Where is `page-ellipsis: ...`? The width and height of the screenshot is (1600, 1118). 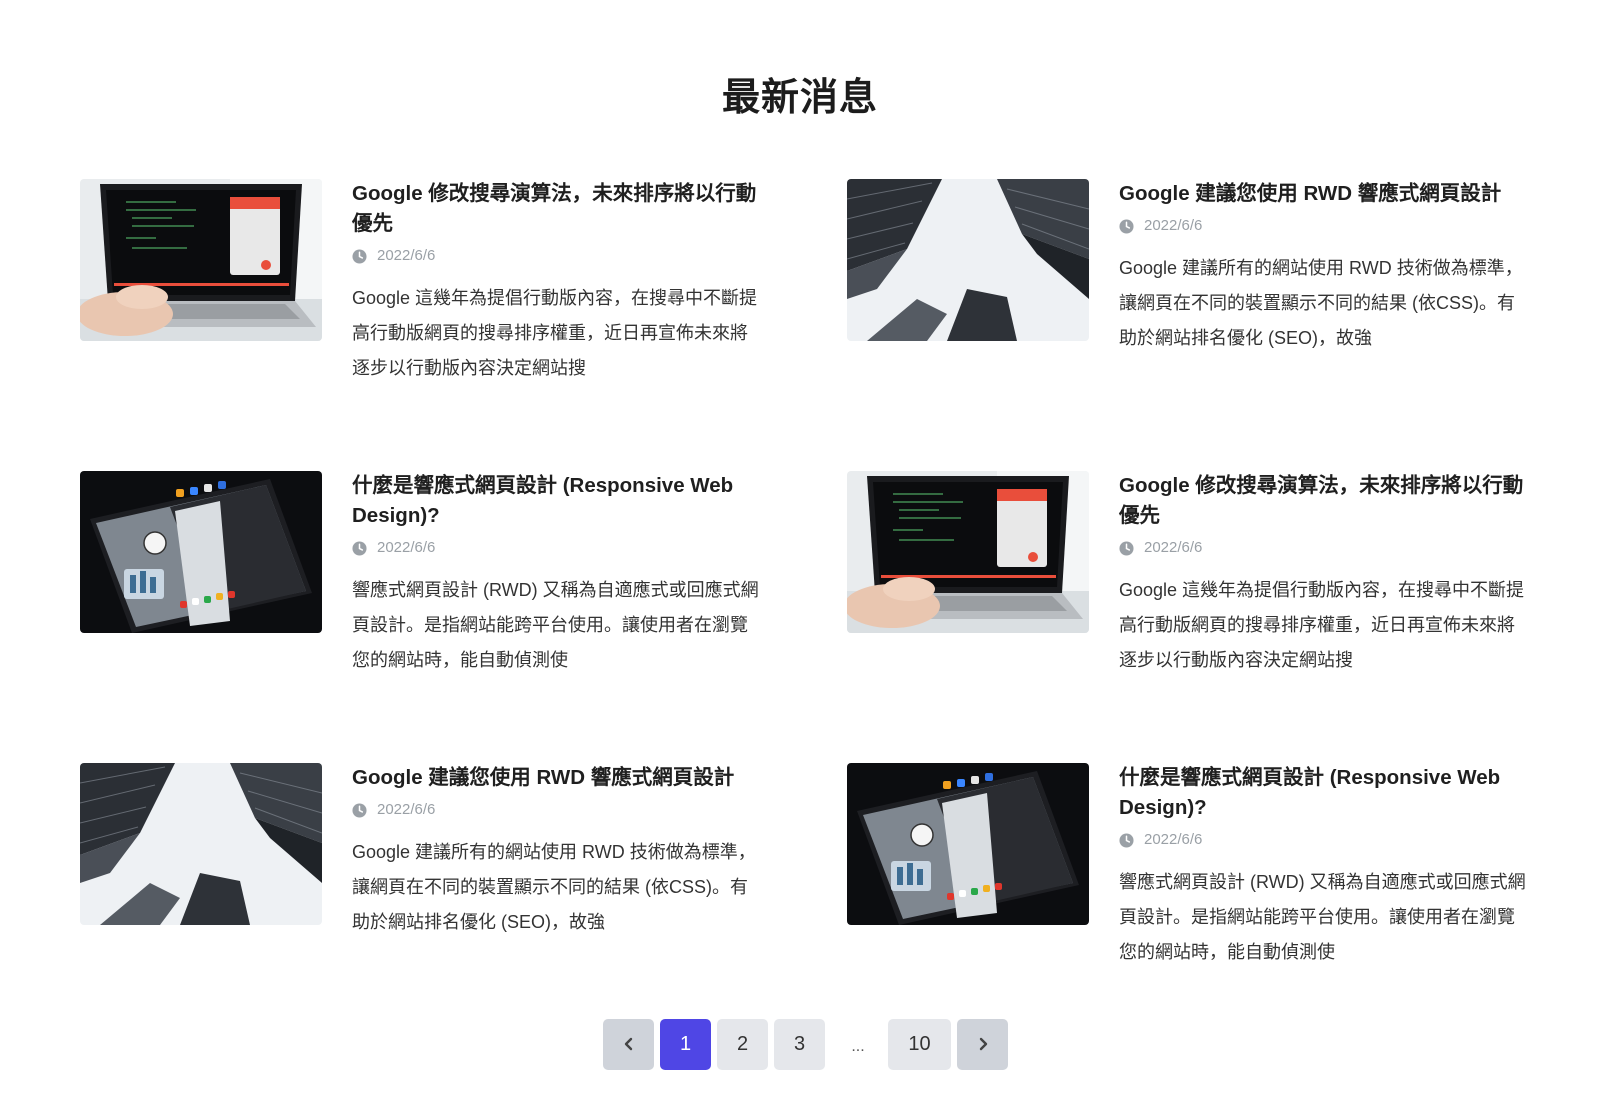 page-ellipsis: ... is located at coordinates (858, 1046).